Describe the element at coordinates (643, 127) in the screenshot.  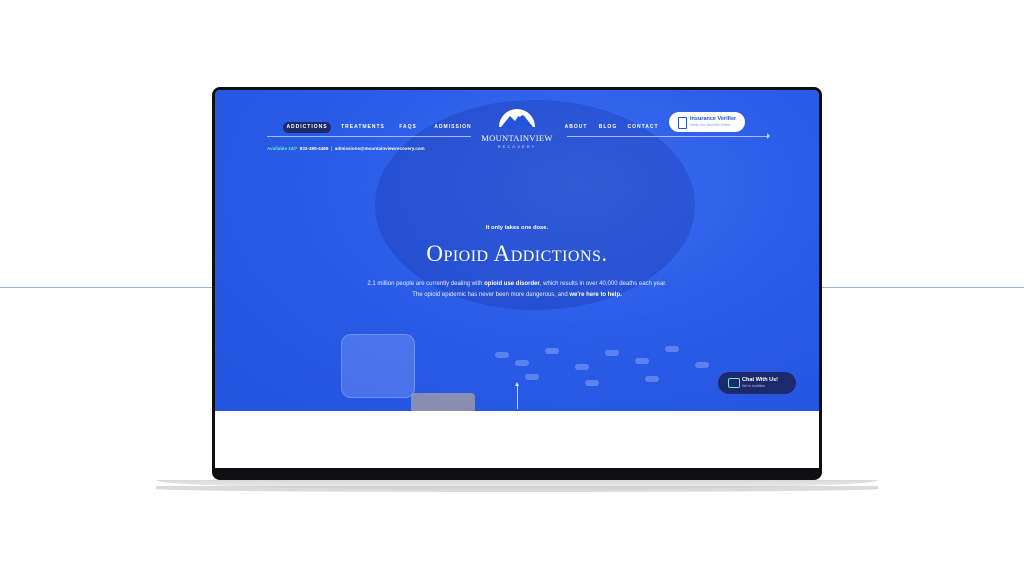
I see `nav-contact: CONTACT` at that location.